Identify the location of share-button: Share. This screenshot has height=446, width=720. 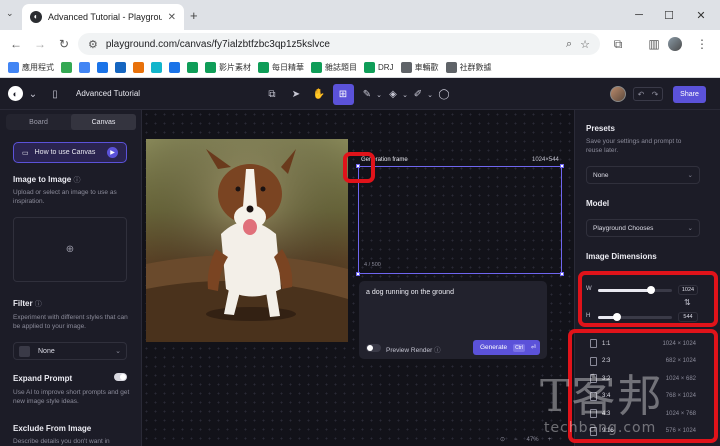
(689, 94).